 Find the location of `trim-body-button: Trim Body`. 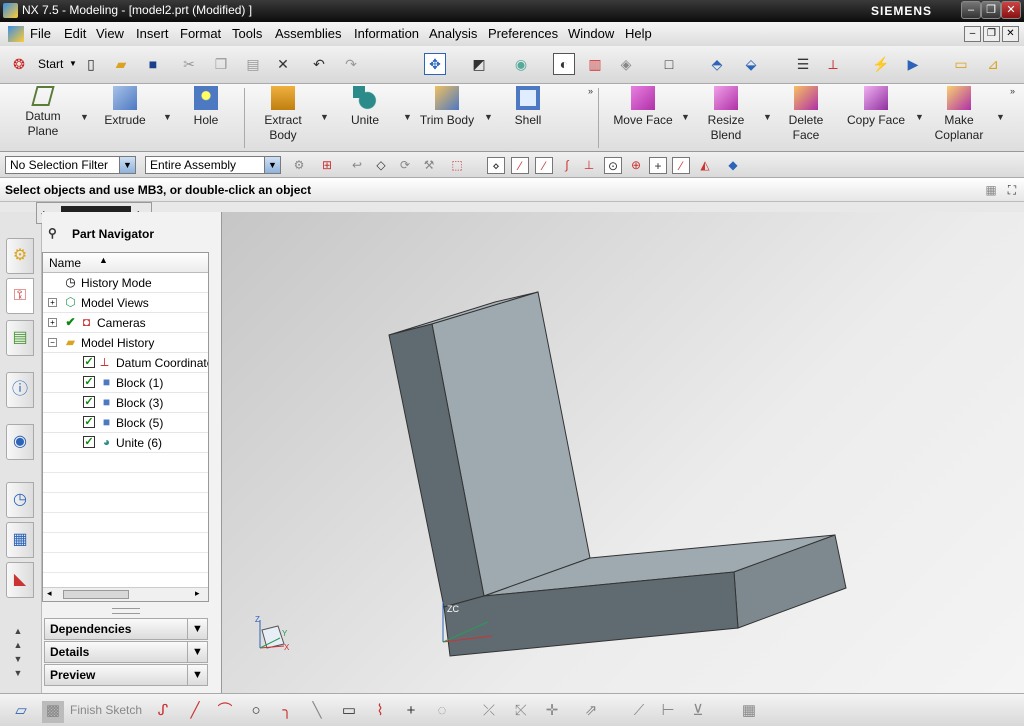

trim-body-button: Trim Body is located at coordinates (447, 107).